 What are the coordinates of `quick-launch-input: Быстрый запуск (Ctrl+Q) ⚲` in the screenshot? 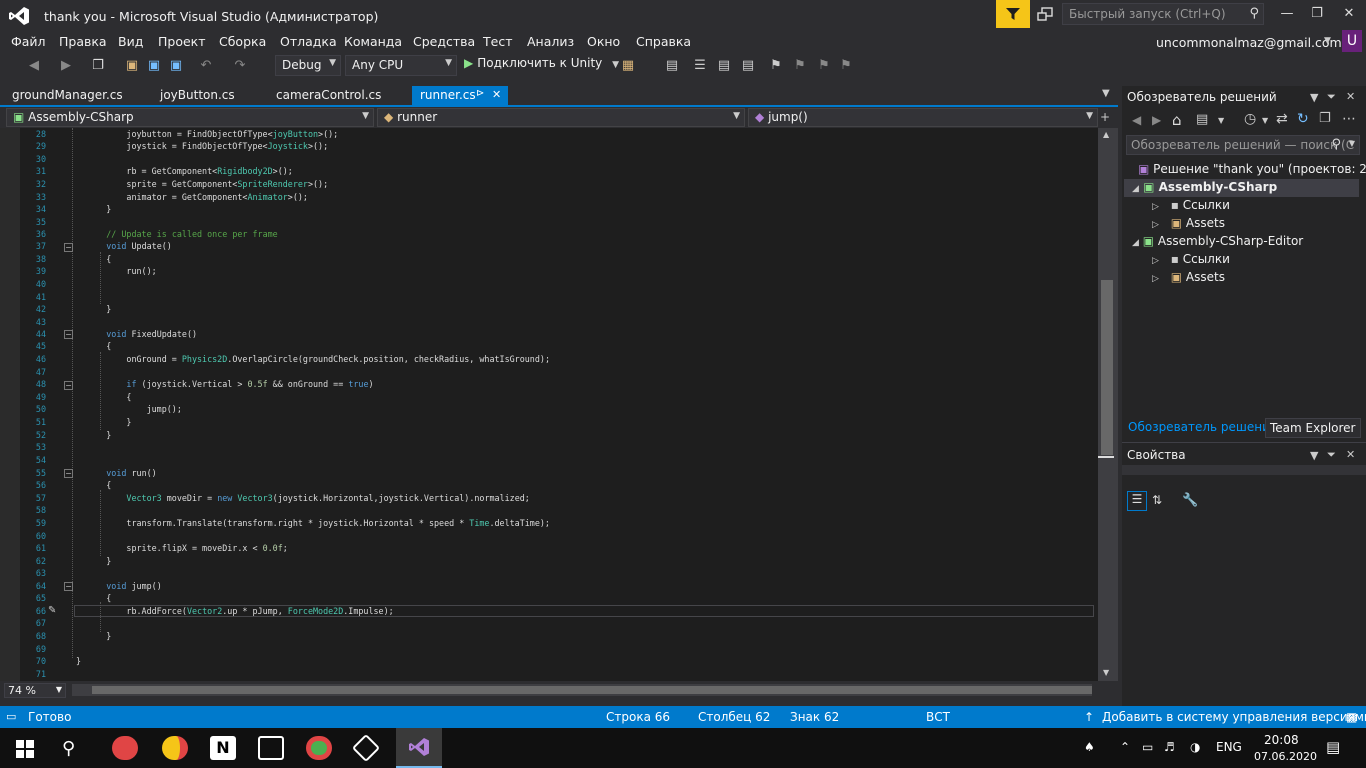 It's located at (1163, 14).